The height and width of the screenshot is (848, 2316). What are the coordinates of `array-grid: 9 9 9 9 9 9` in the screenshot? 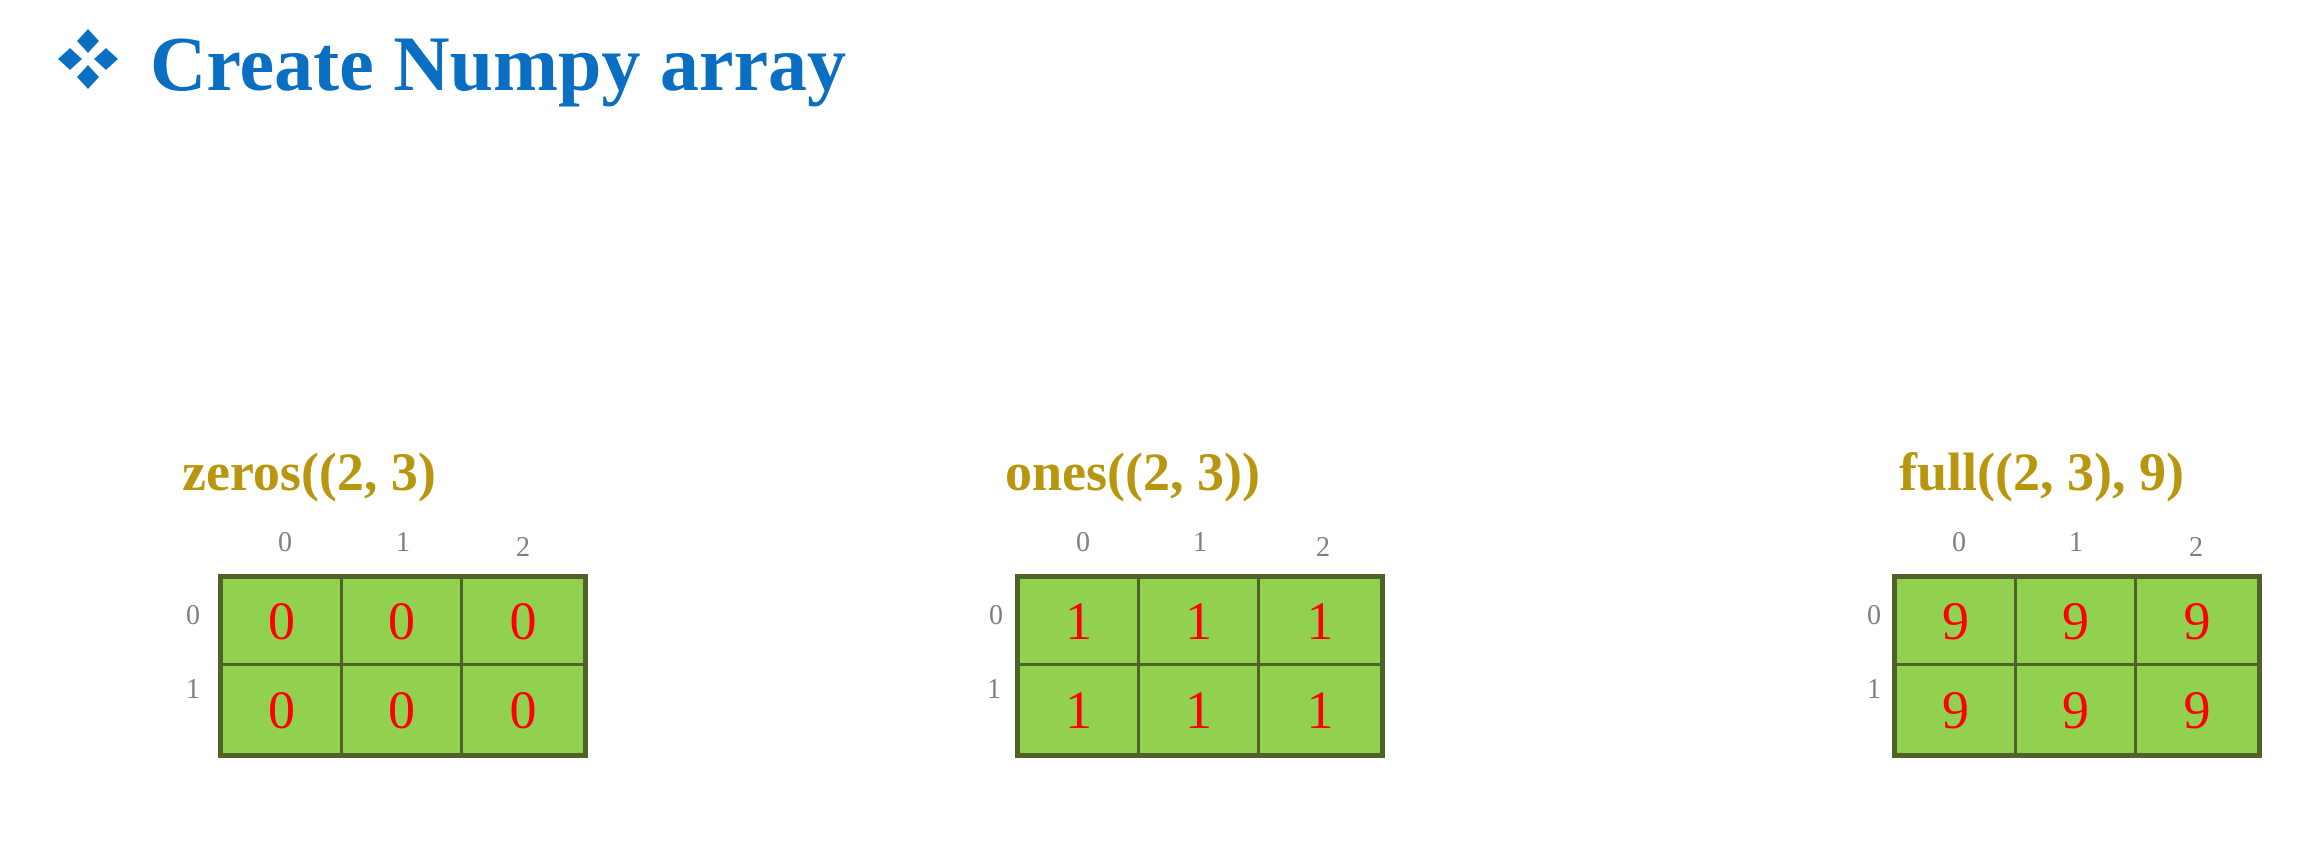 It's located at (2077, 666).